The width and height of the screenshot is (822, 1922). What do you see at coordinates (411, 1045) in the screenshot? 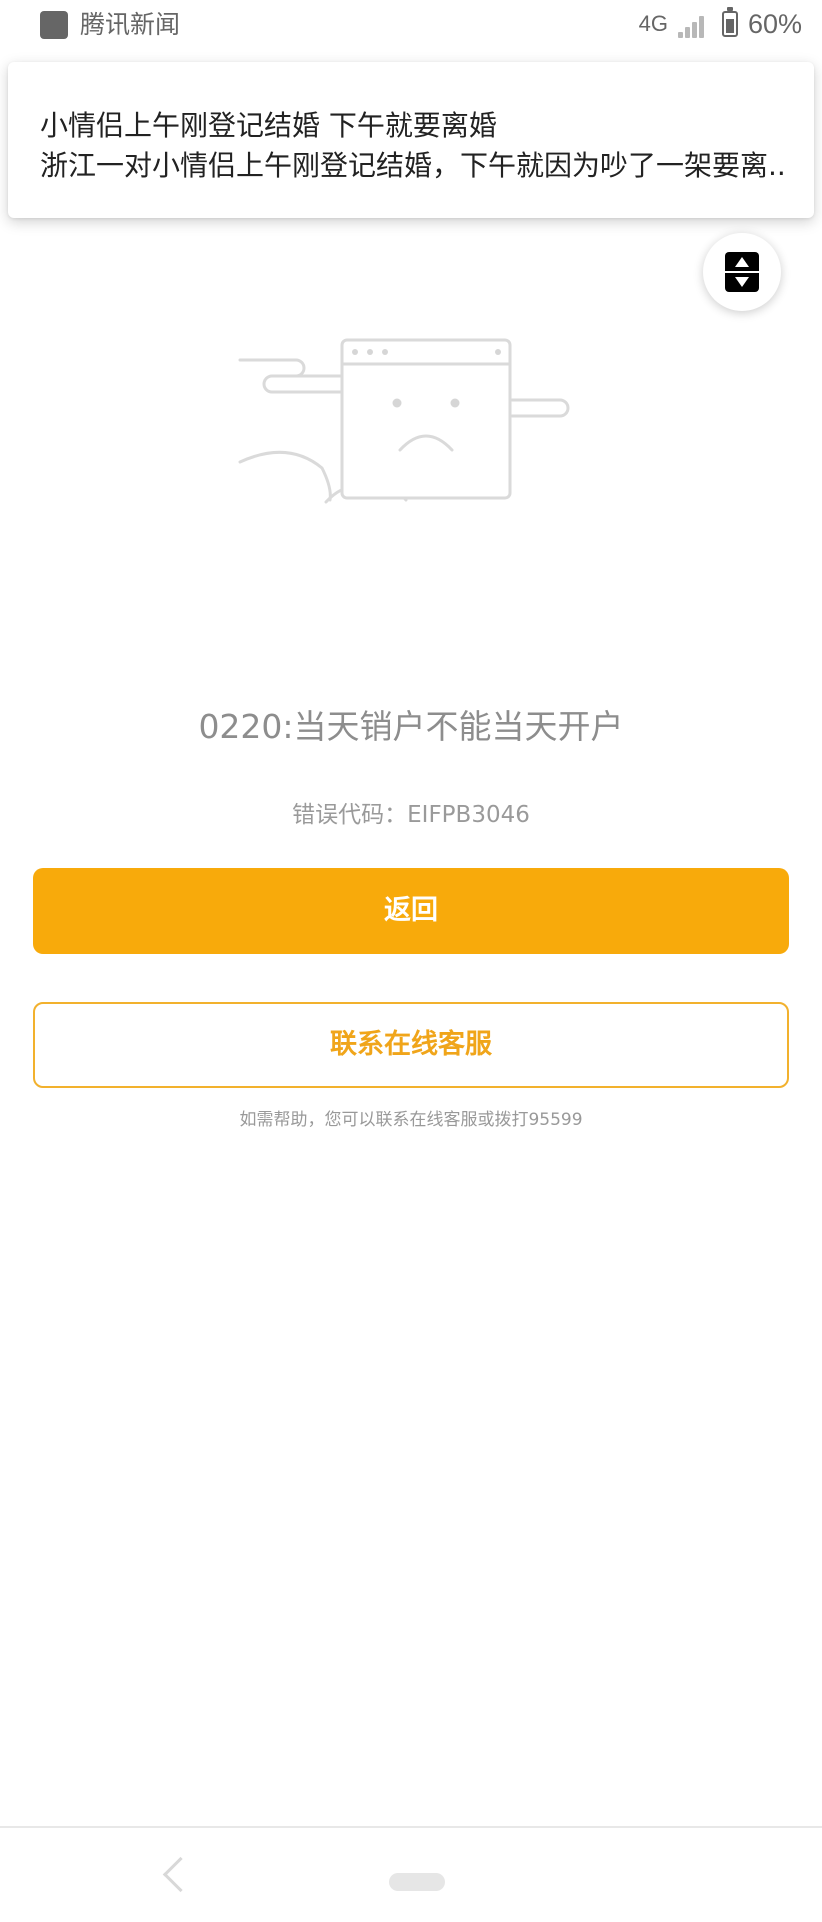
I see `online-service-button: 联系在线客服` at bounding box center [411, 1045].